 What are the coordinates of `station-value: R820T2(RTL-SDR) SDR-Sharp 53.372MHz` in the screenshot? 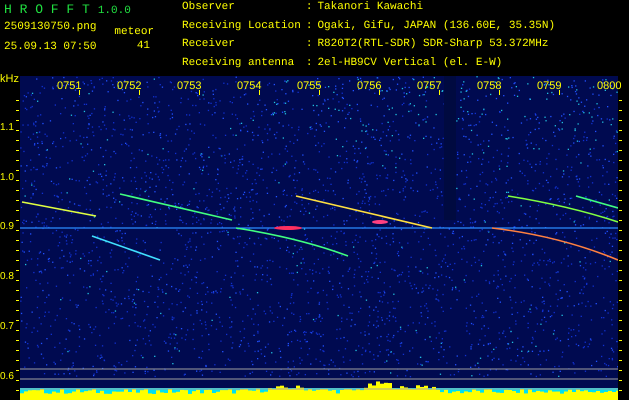 It's located at (433, 45).